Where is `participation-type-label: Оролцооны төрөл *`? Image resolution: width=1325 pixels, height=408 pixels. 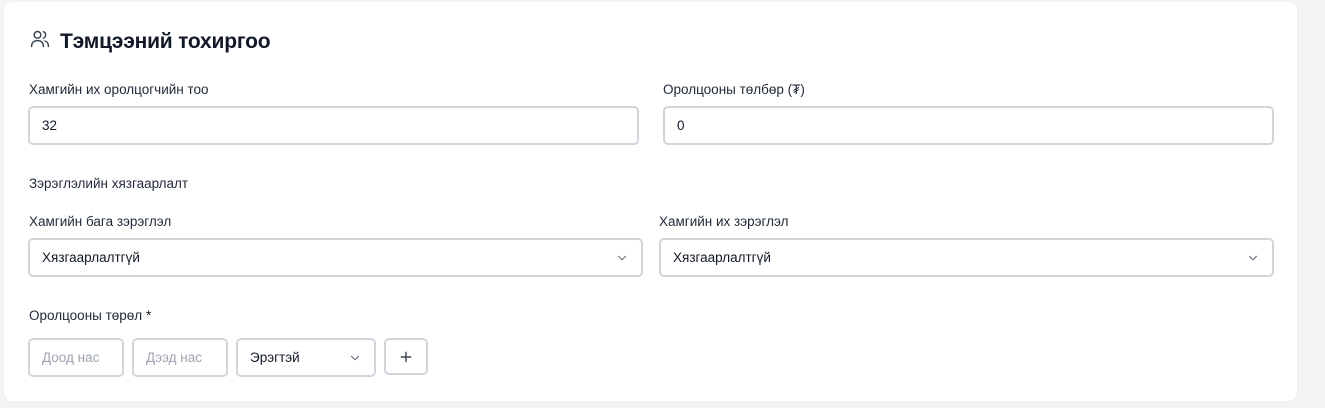
participation-type-label: Оролцооны төрөл * is located at coordinates (90, 315).